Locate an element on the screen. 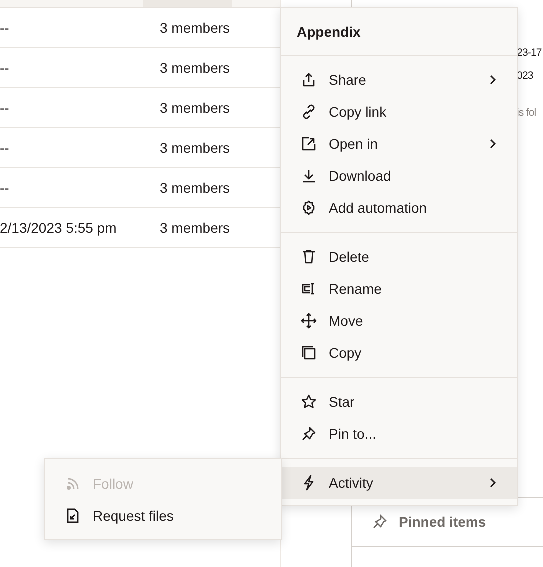  menu-item: Delete is located at coordinates (399, 257).